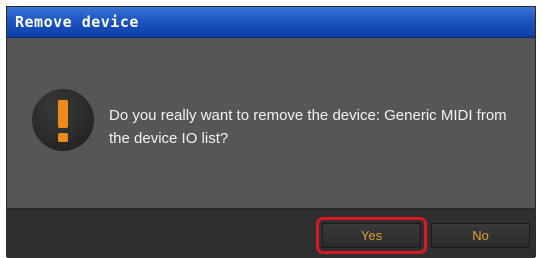 The width and height of the screenshot is (542, 258). What do you see at coordinates (77, 22) in the screenshot?
I see `dialog-title: Remove device` at bounding box center [77, 22].